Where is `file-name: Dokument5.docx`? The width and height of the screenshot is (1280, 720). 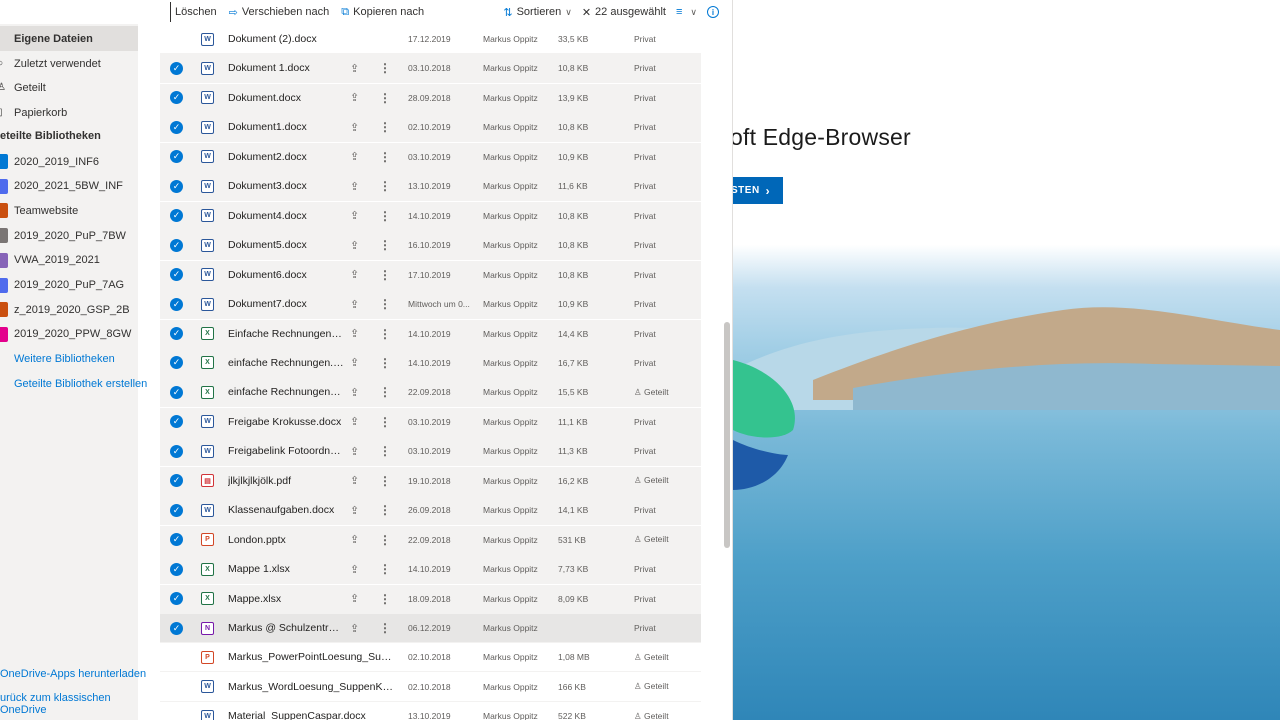 file-name: Dokument5.docx is located at coordinates (286, 245).